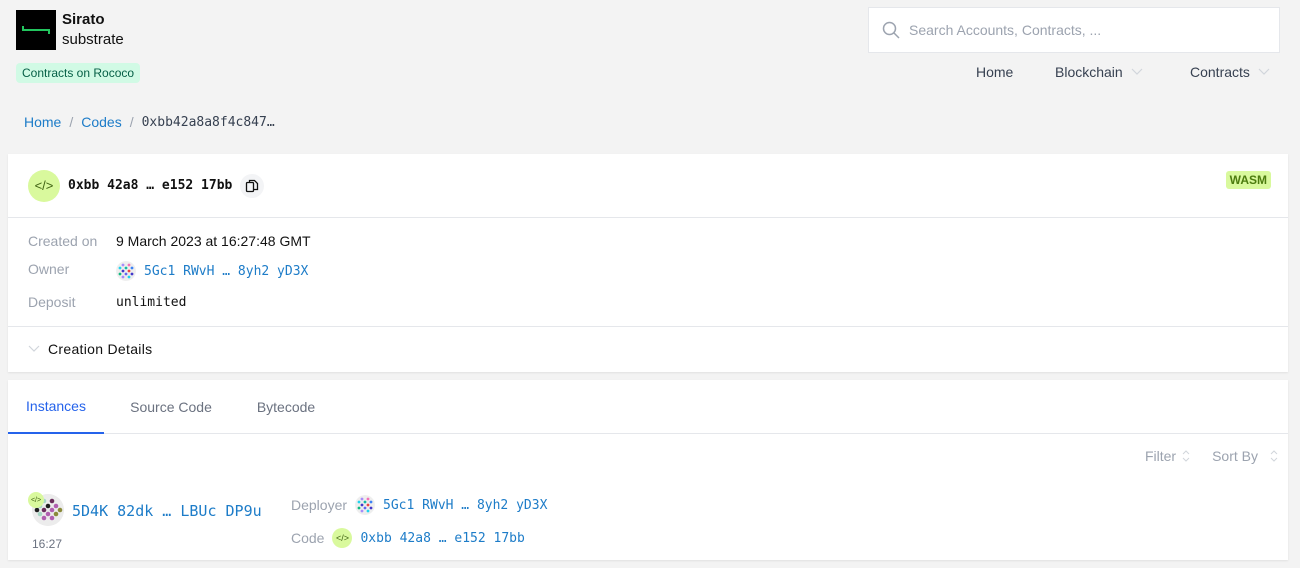 The image size is (1300, 568). I want to click on copy-icon, so click(252, 185).